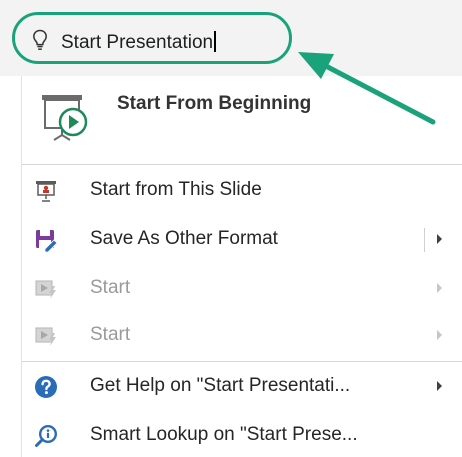 This screenshot has width=462, height=457. What do you see at coordinates (46, 387) in the screenshot?
I see `help-icon` at bounding box center [46, 387].